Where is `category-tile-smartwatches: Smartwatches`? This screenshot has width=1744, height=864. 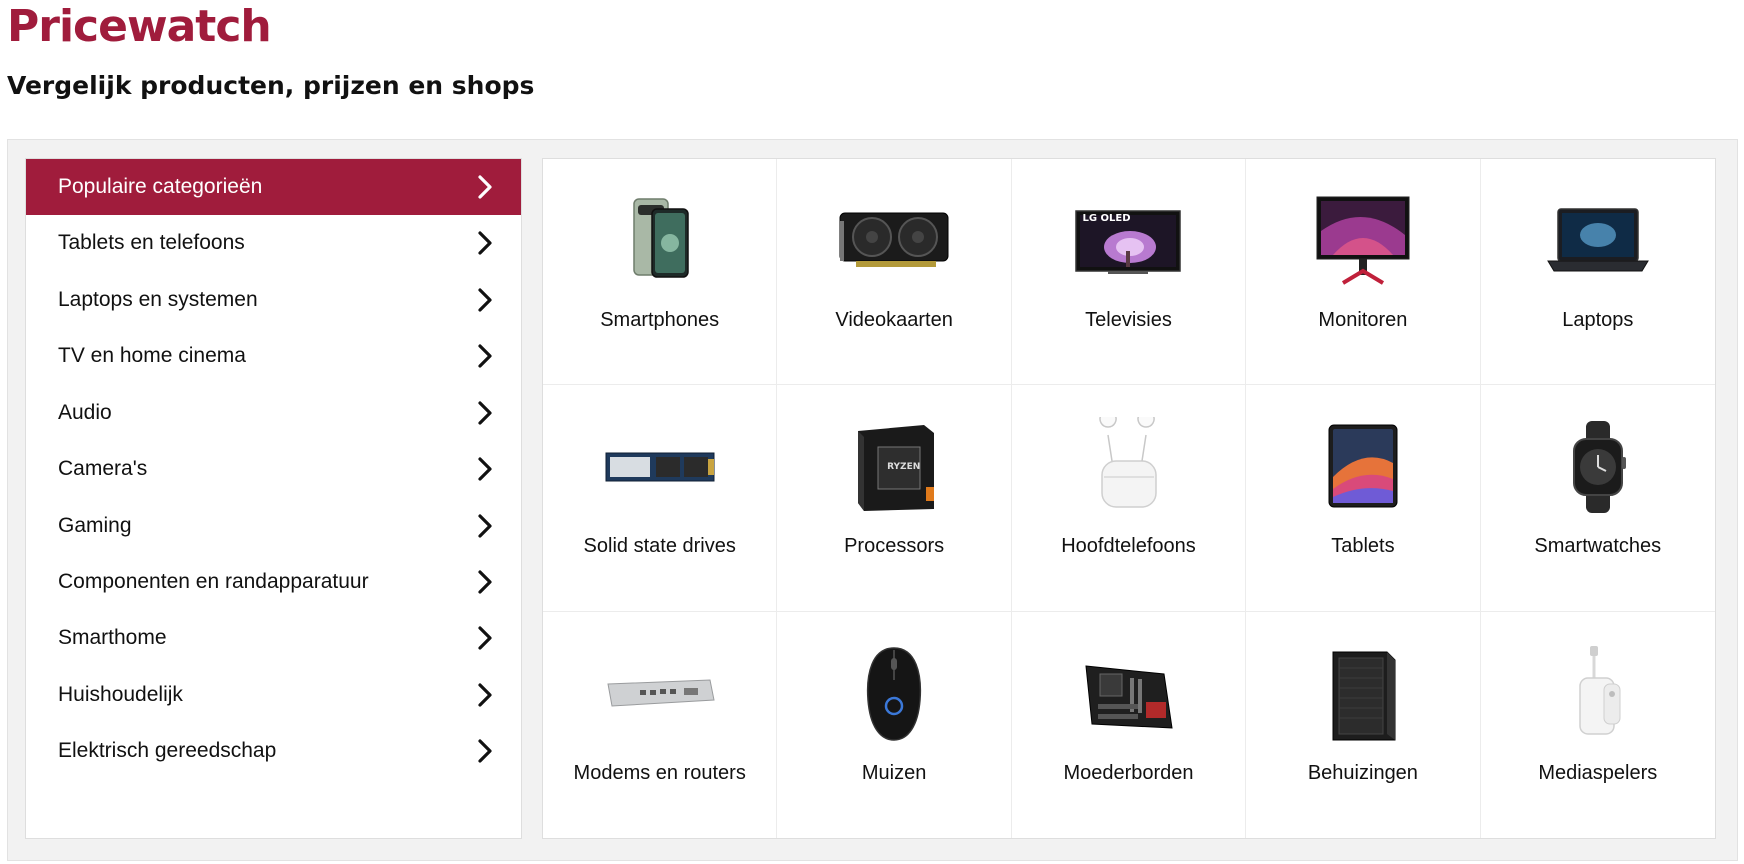 category-tile-smartwatches: Smartwatches is located at coordinates (1597, 498).